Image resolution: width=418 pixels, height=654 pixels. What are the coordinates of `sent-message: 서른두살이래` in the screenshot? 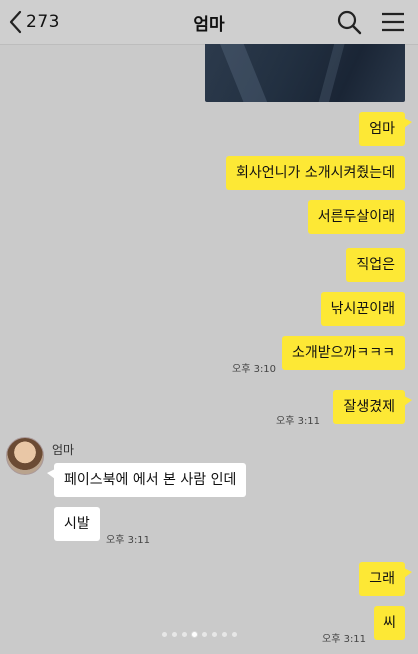 It's located at (356, 217).